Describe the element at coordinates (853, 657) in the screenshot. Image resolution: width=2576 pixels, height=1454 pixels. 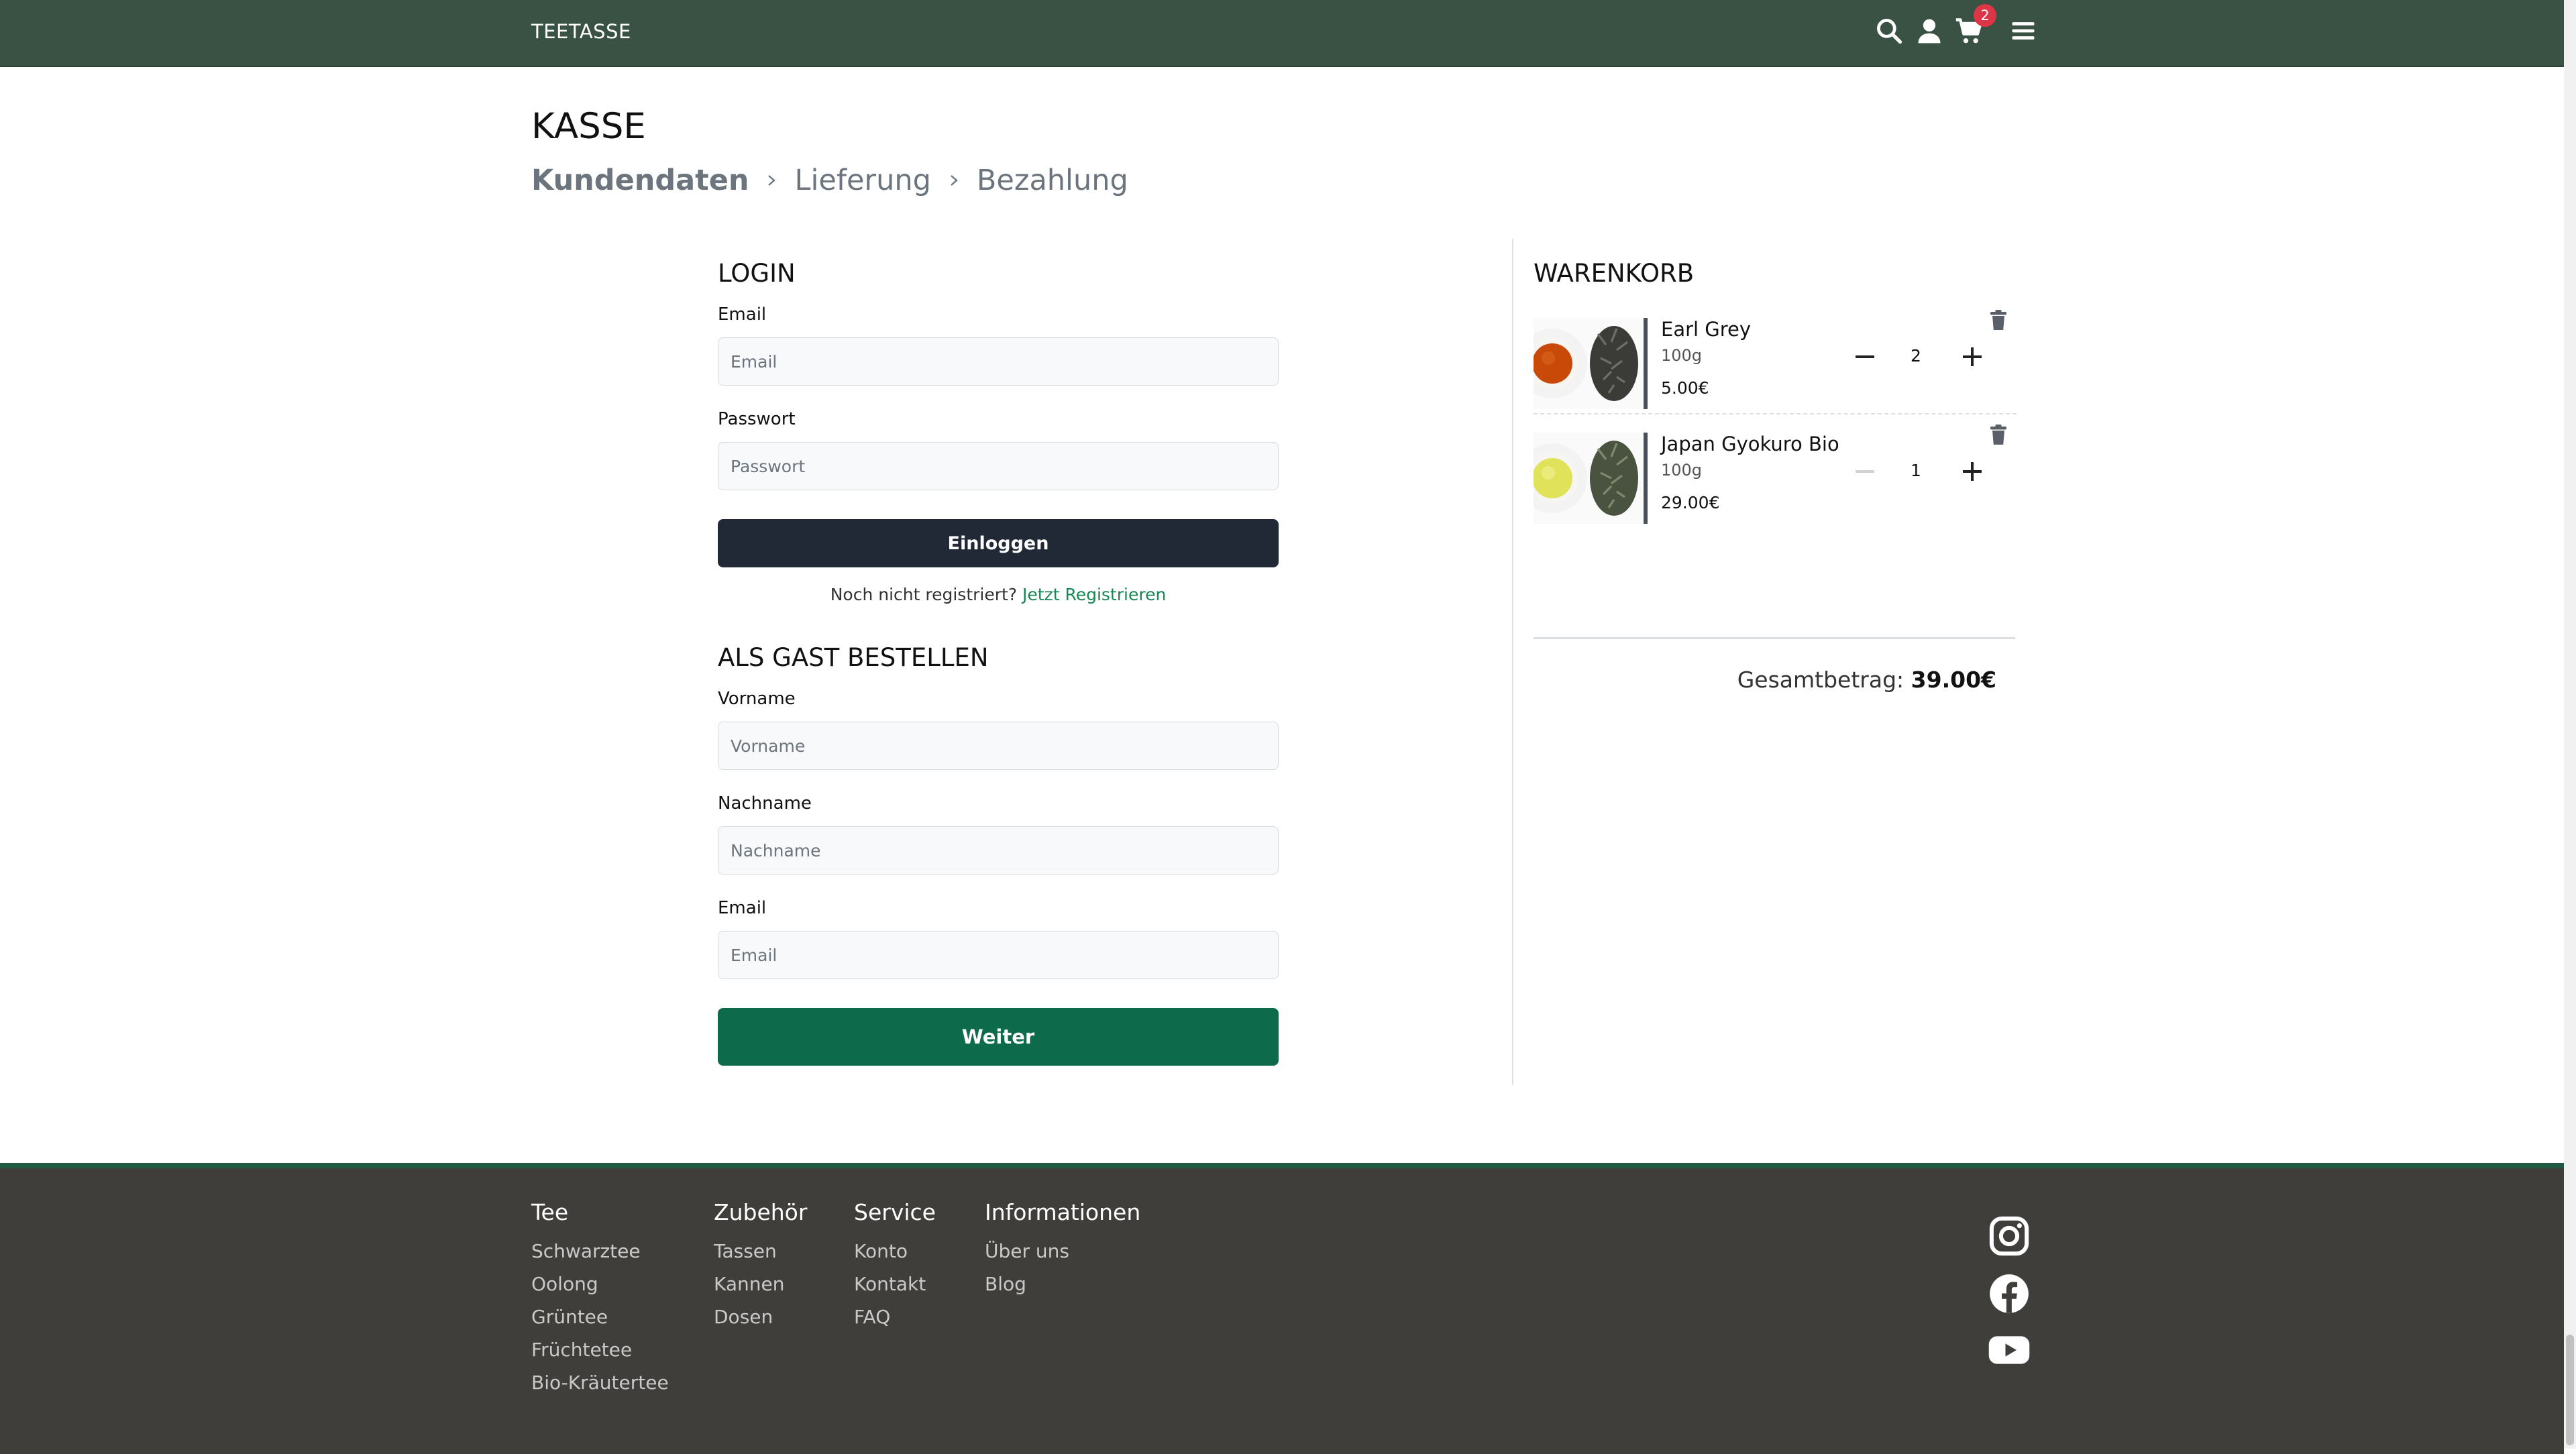
I see `guest-order-title: ALS GAST BESTELLEN` at that location.